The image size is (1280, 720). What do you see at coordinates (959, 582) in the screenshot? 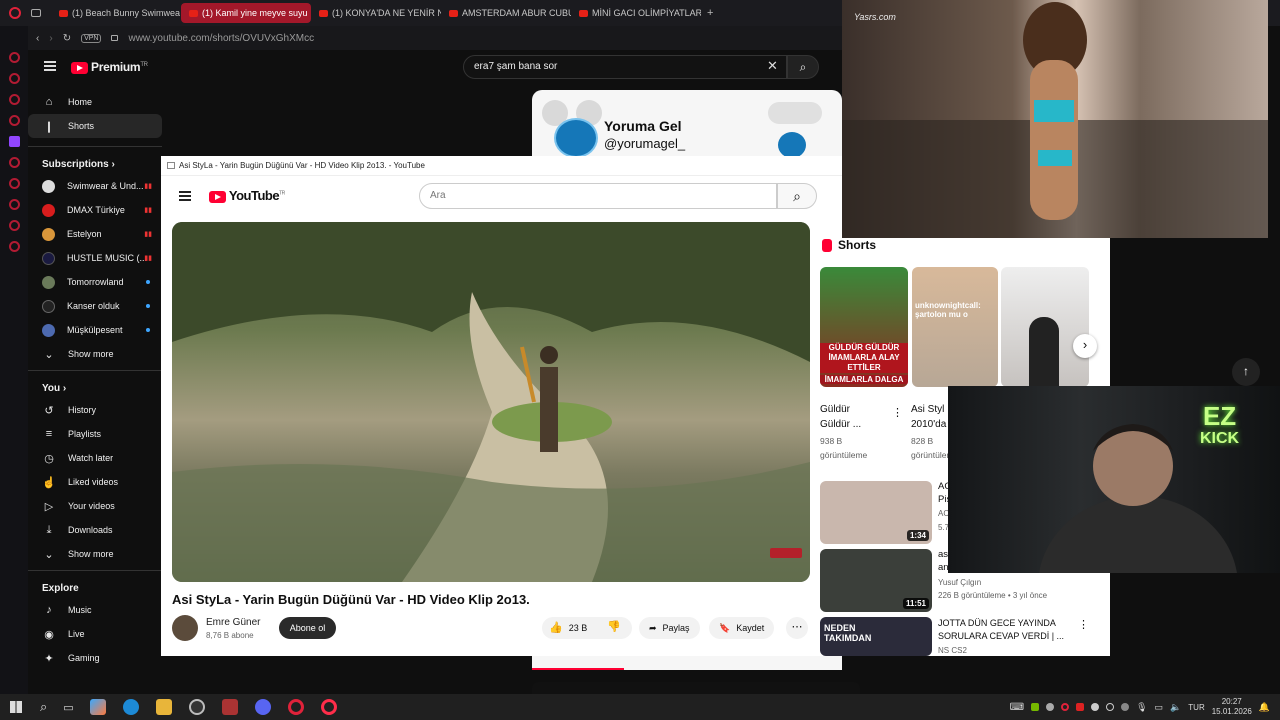
I see `video-channel: Yusuf Çılgın` at bounding box center [959, 582].